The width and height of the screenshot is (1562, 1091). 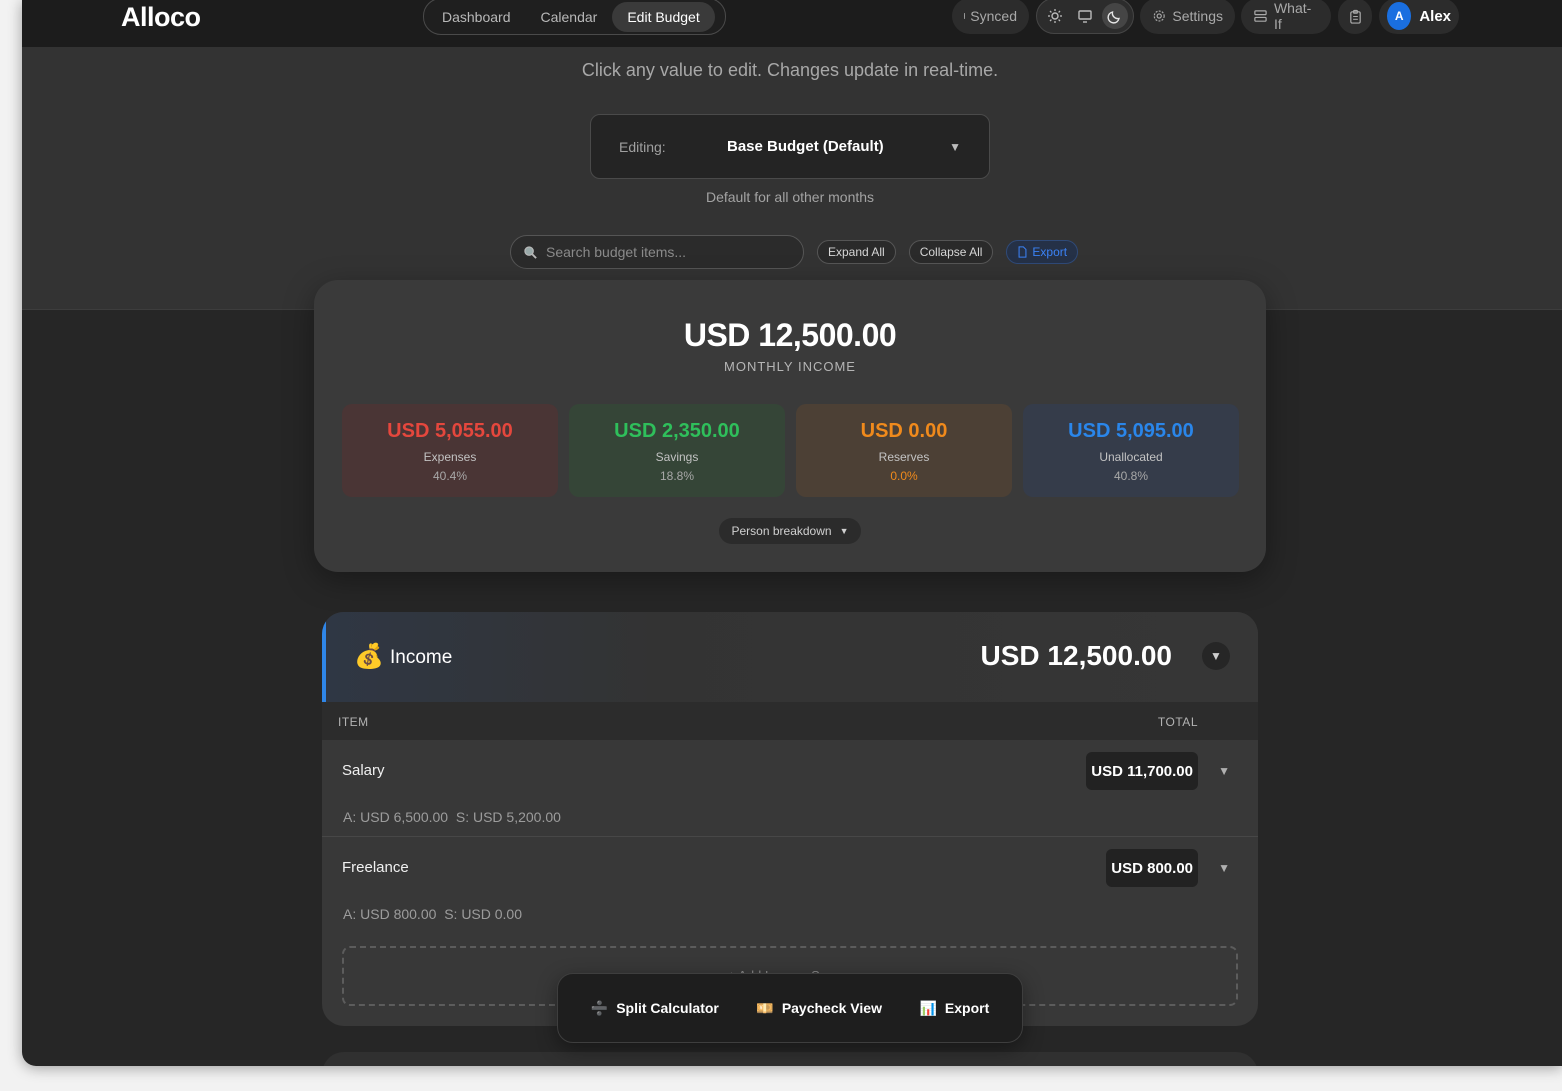 I want to click on column-total: TOTAL, so click(x=1177, y=722).